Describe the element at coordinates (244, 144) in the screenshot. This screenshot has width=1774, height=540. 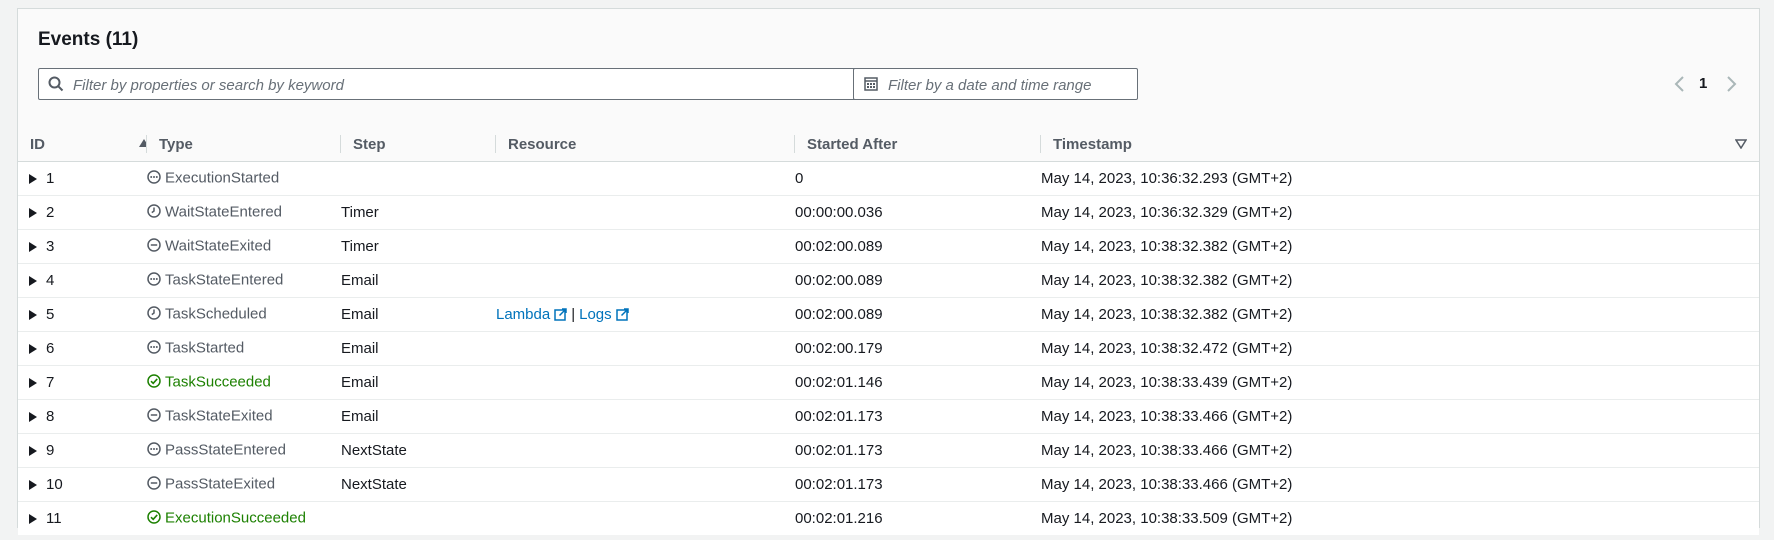
I see `column-header-type: Type` at that location.